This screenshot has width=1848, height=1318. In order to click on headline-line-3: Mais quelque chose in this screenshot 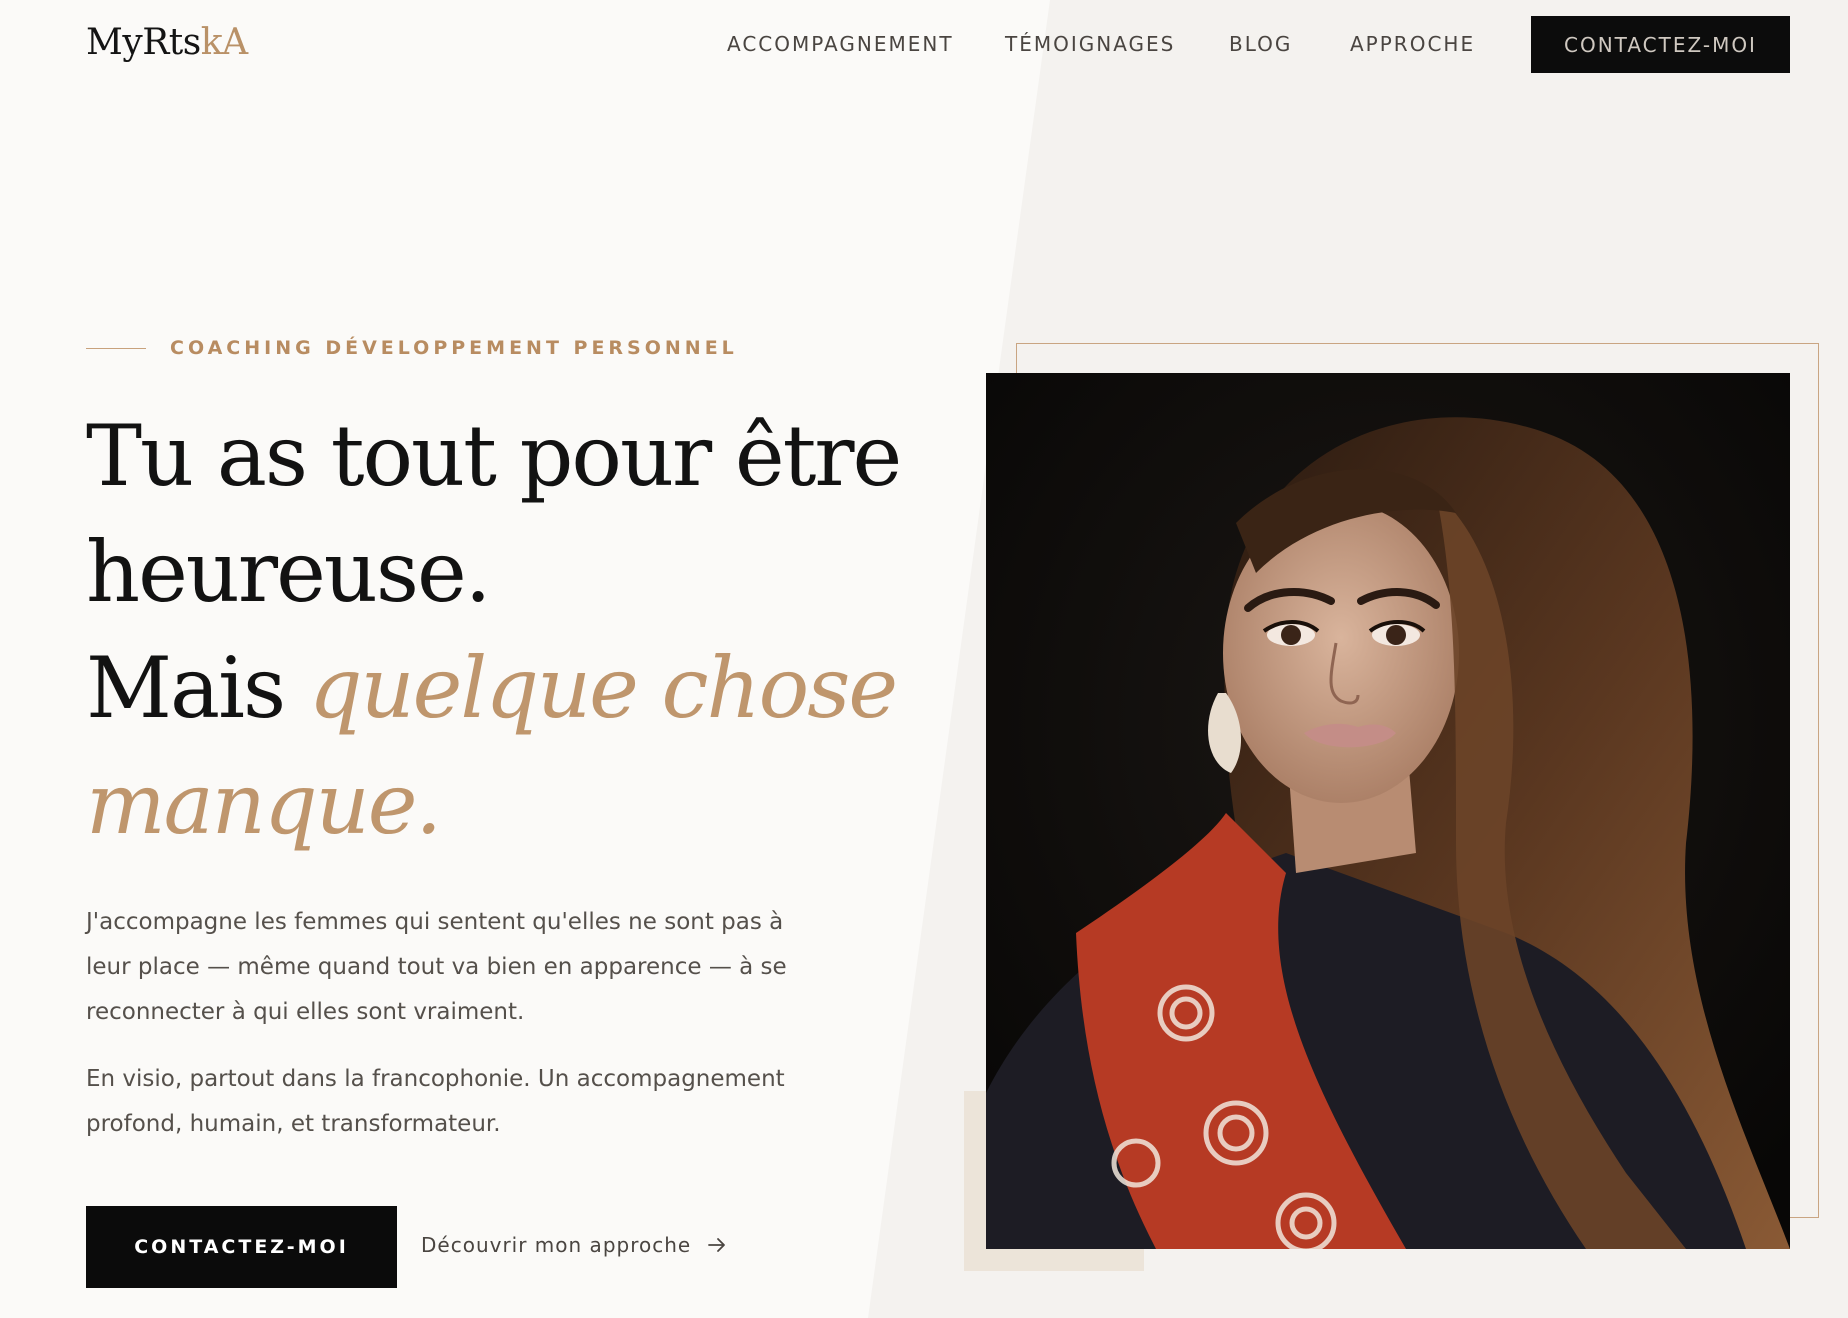, I will do `click(516, 688)`.